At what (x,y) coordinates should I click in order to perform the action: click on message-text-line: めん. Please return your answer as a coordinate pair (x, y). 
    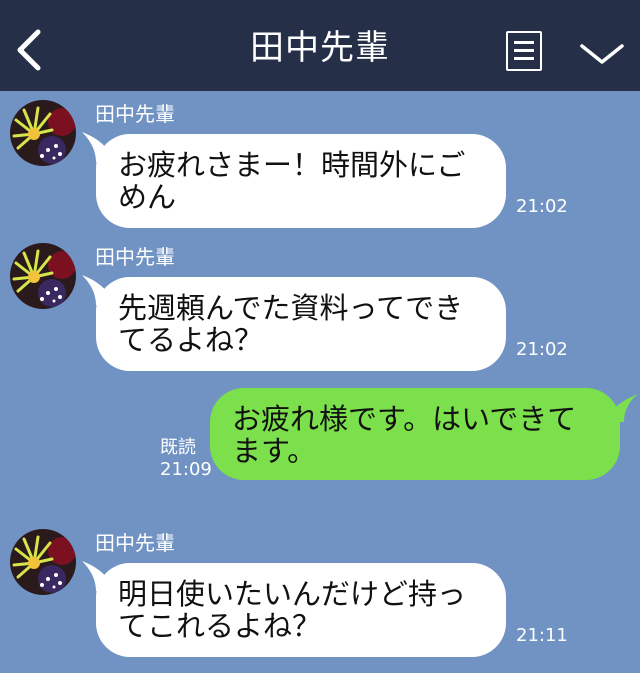
    Looking at the image, I should click on (147, 197).